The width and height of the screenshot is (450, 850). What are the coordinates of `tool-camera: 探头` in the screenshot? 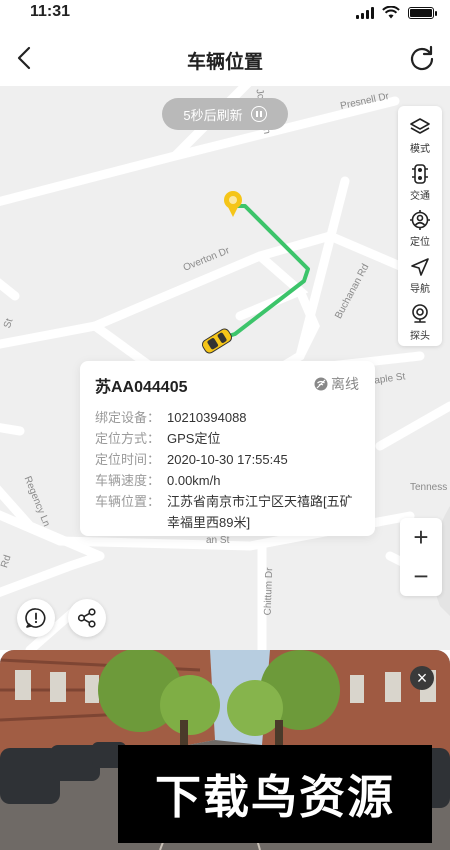 It's located at (420, 322).